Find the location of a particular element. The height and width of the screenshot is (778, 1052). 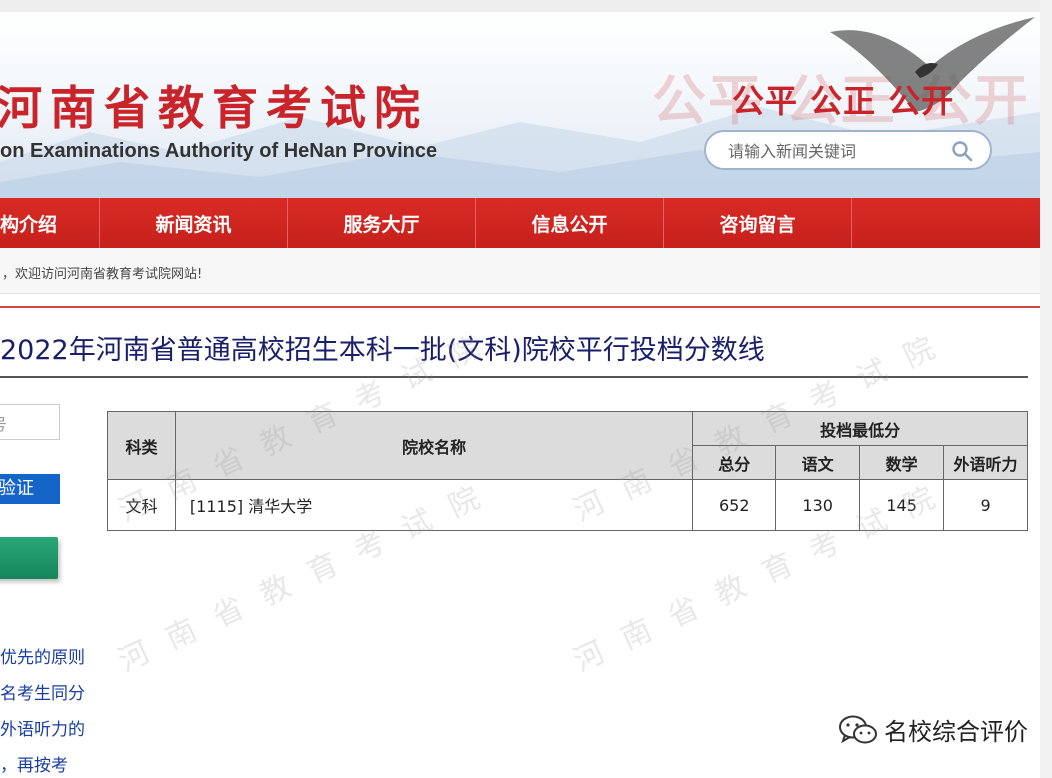

main-nav: 构介绍 新闻资讯 服务大厅 信息公开 咨询留言 is located at coordinates (520, 223).